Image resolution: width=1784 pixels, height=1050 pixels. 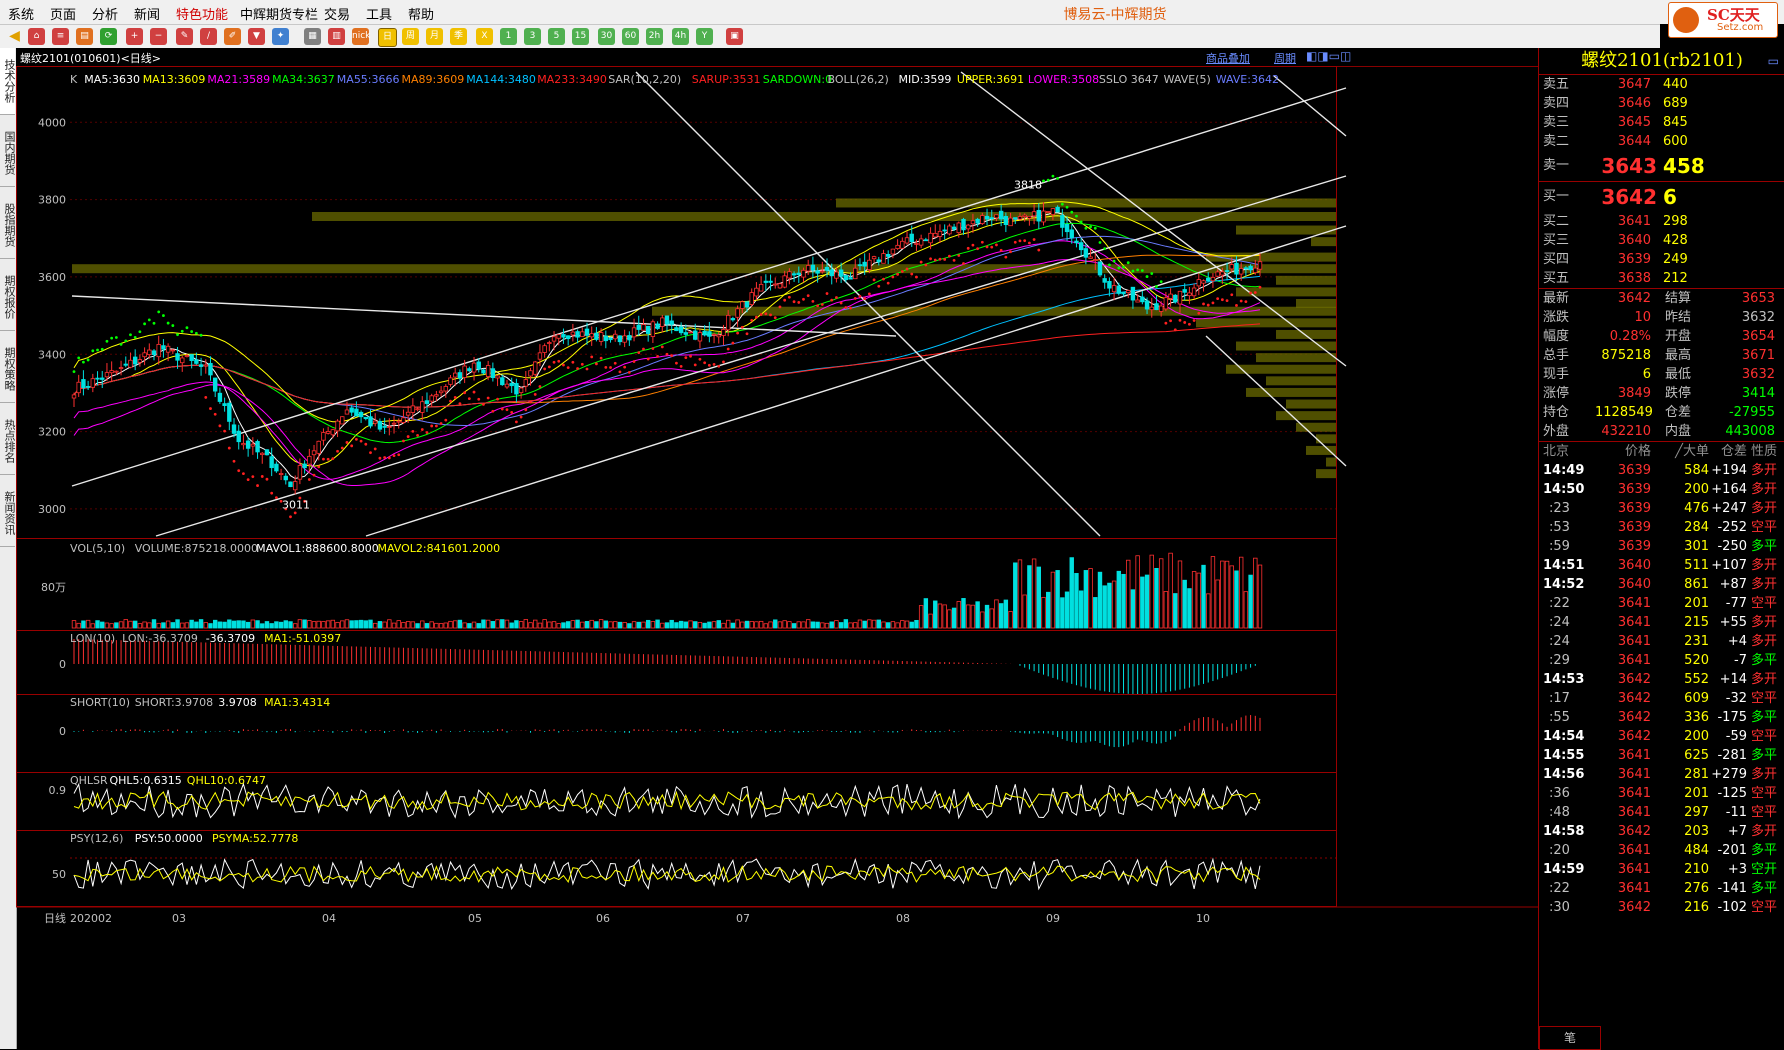 What do you see at coordinates (8, 369) in the screenshot?
I see `side-tab-options-strategy: 期权策略` at bounding box center [8, 369].